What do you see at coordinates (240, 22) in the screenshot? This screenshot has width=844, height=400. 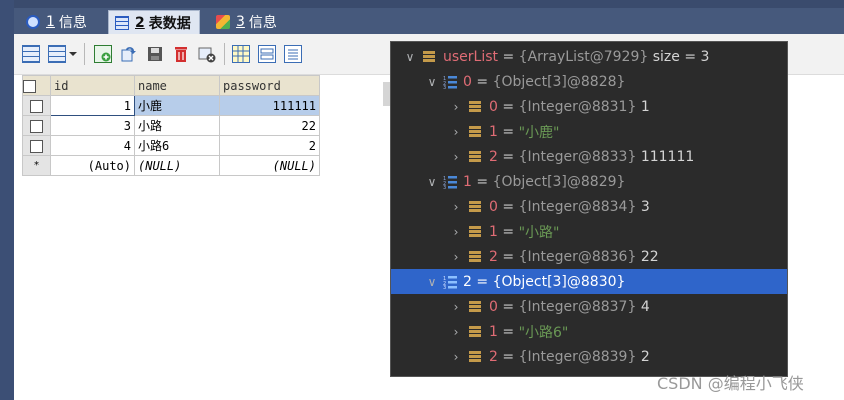 I see `tab-number: 3` at bounding box center [240, 22].